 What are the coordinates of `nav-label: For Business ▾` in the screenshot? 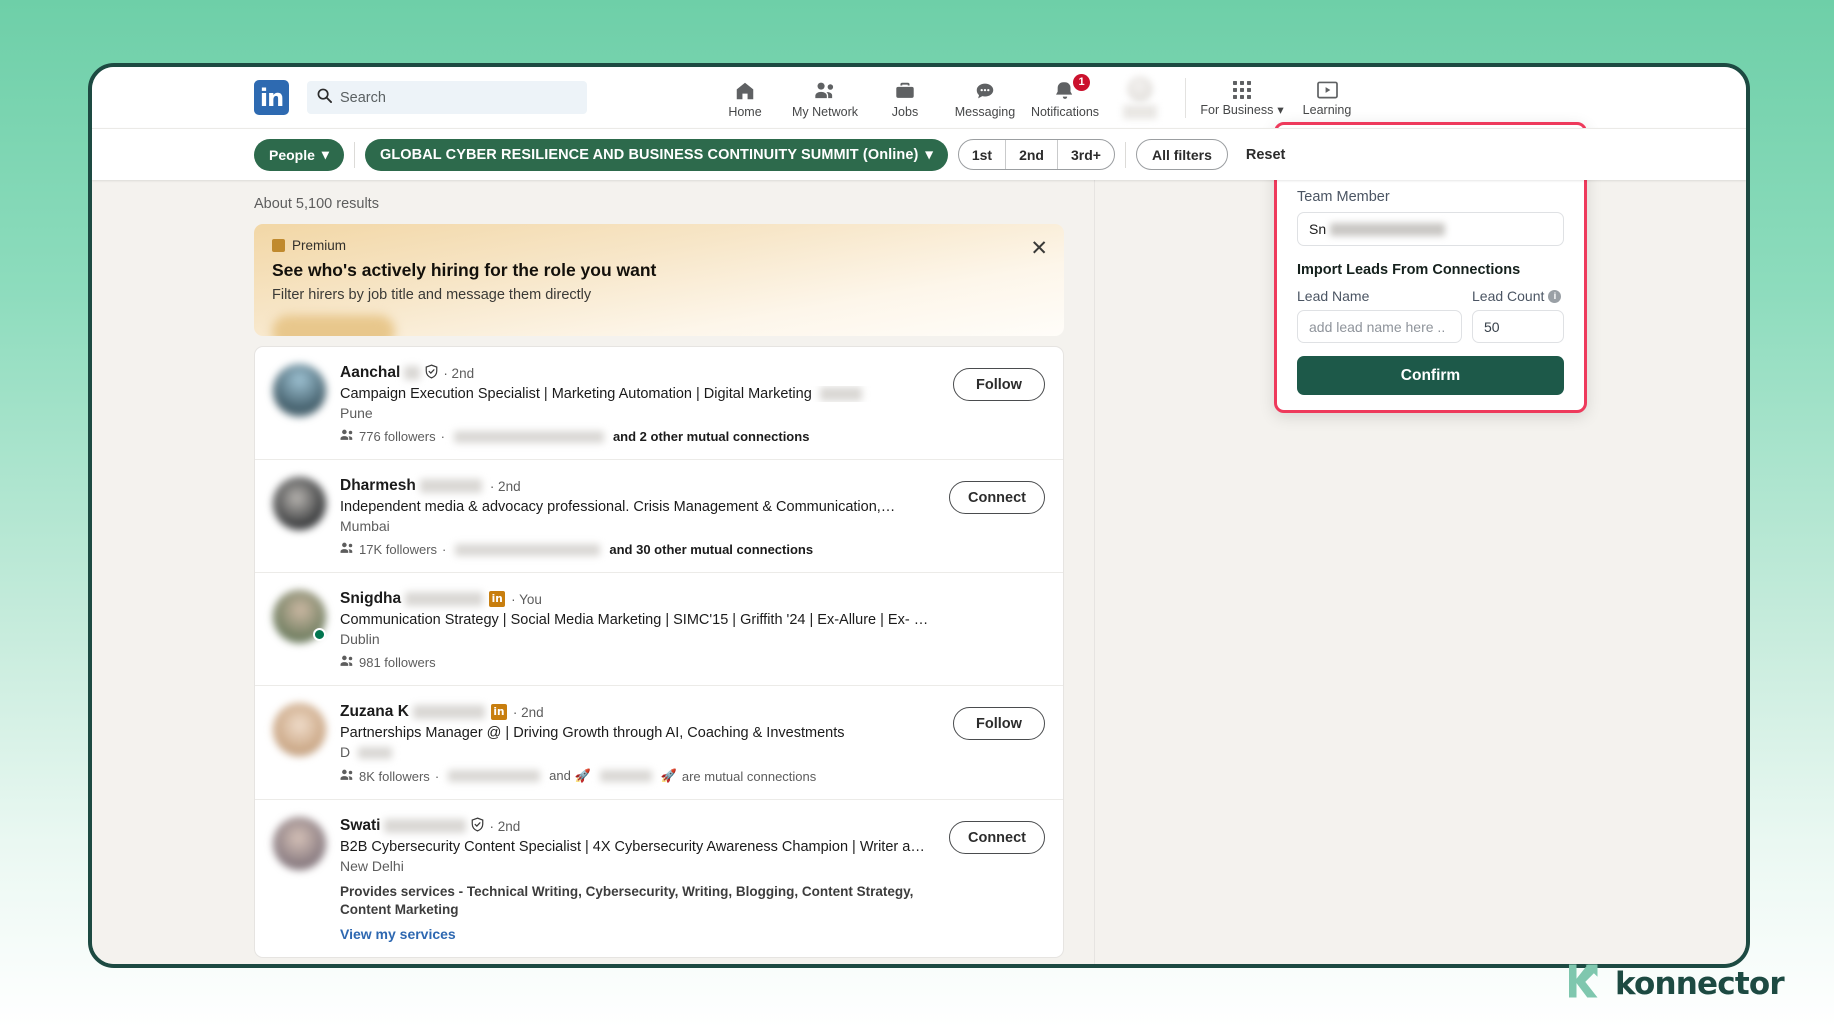 It's located at (1241, 110).